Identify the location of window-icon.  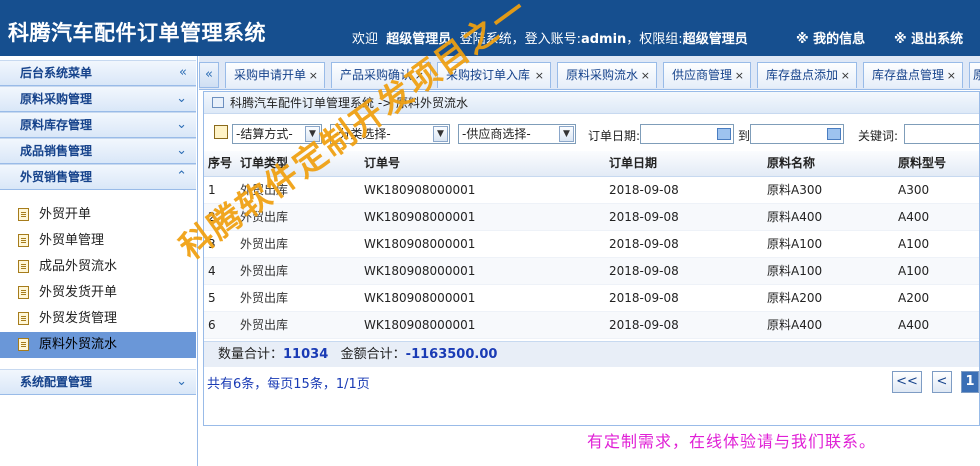
(218, 102).